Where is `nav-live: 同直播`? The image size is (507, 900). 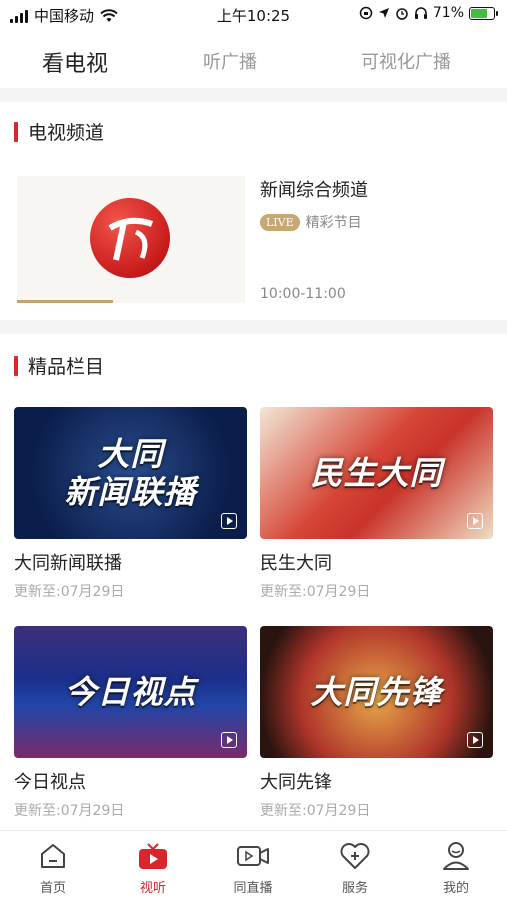
nav-live: 同直播 is located at coordinates (253, 867).